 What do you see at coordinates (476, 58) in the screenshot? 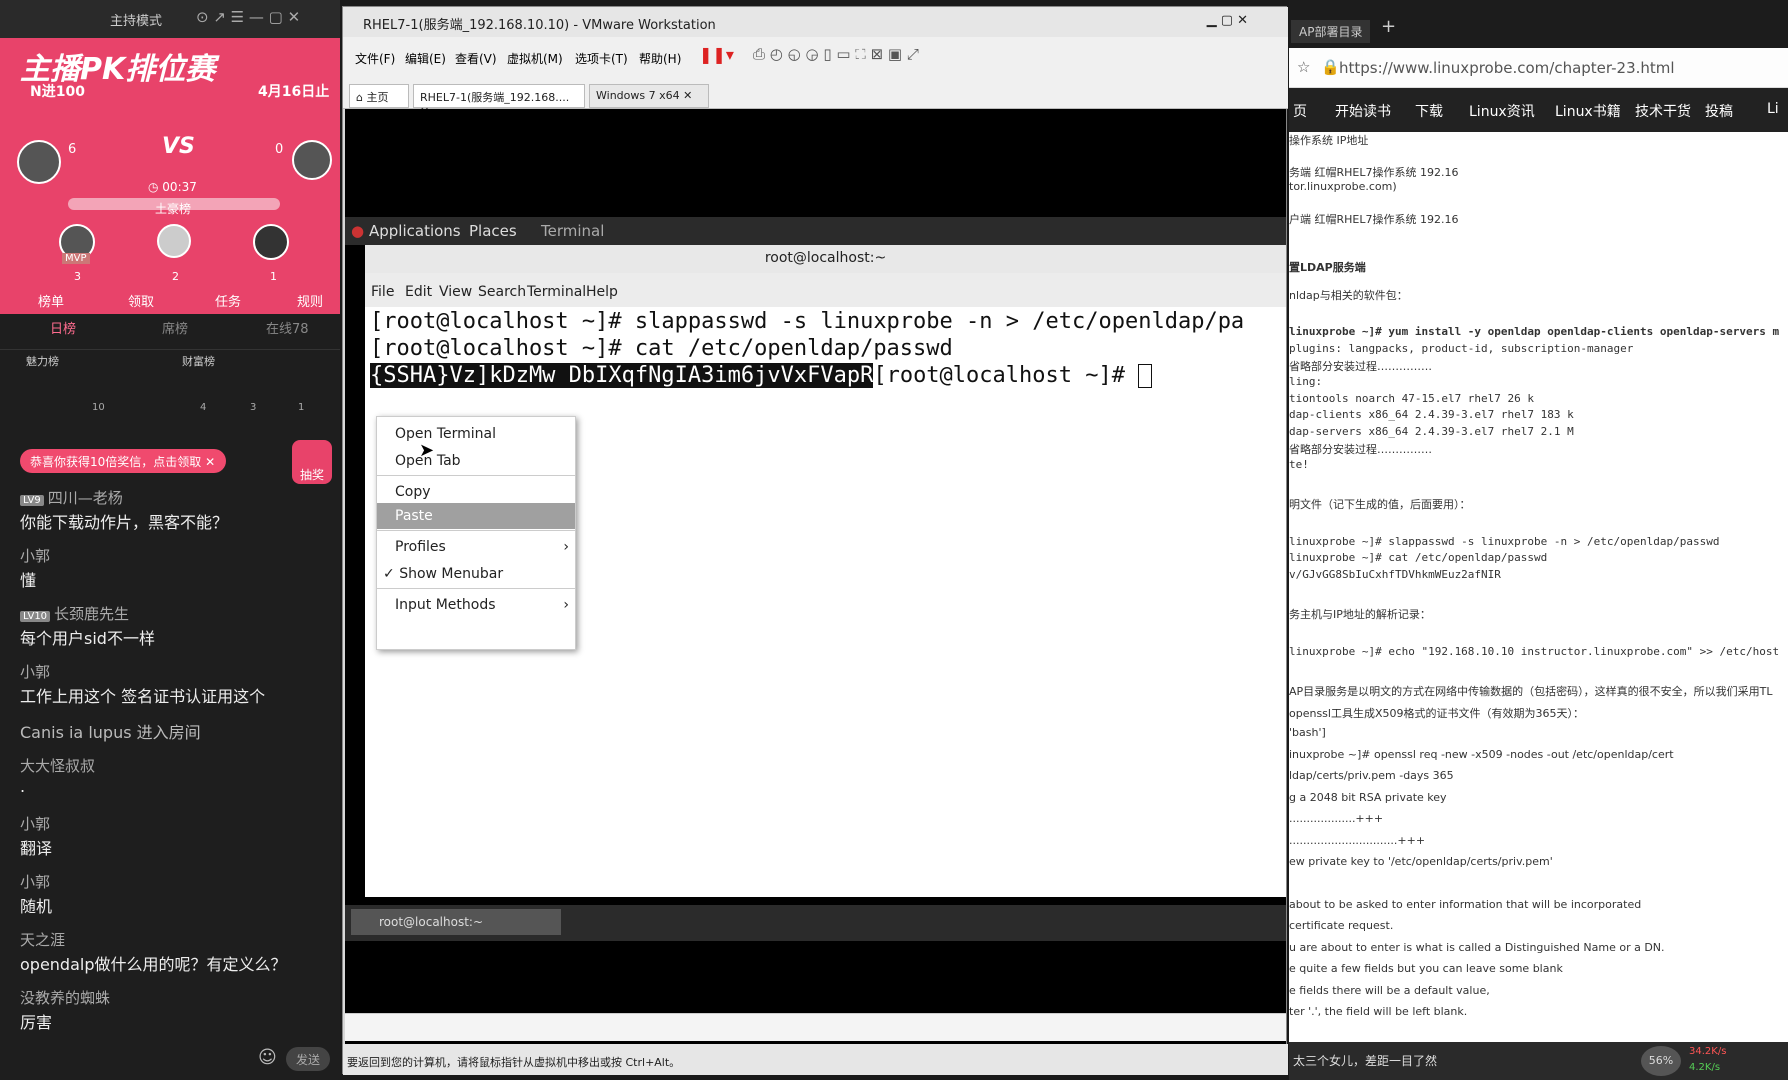
I see `menu-view: 查看(V)` at bounding box center [476, 58].